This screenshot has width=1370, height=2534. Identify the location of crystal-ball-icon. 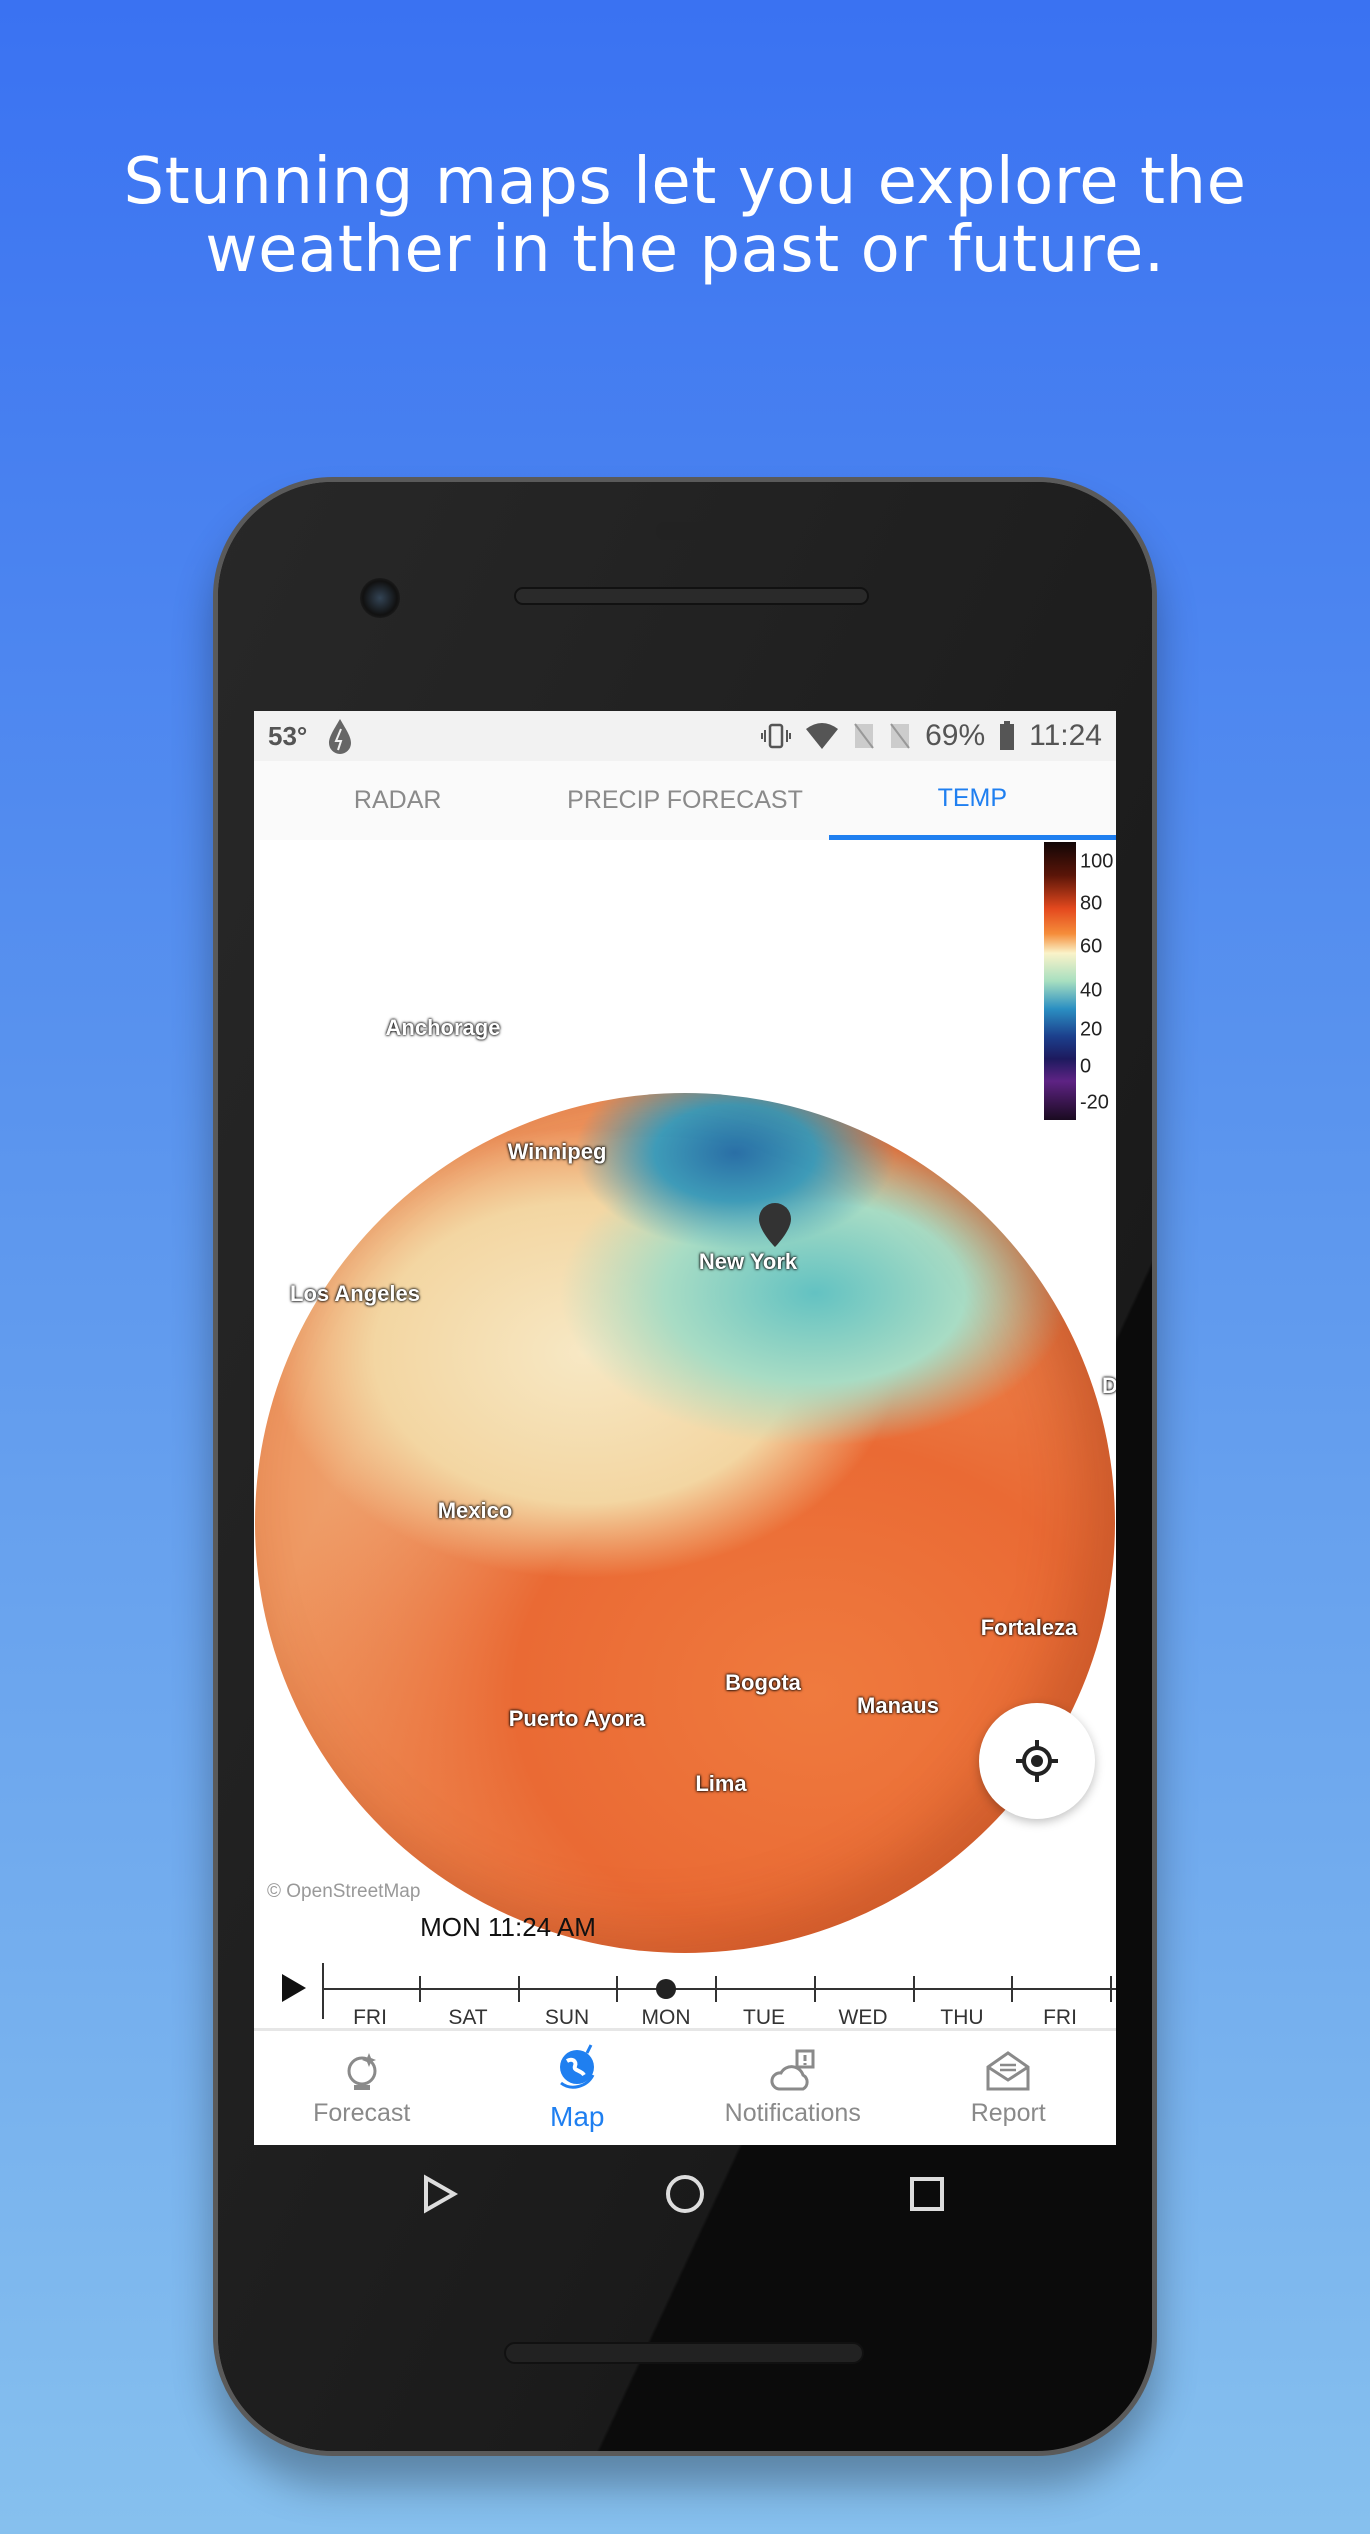
(362, 2071).